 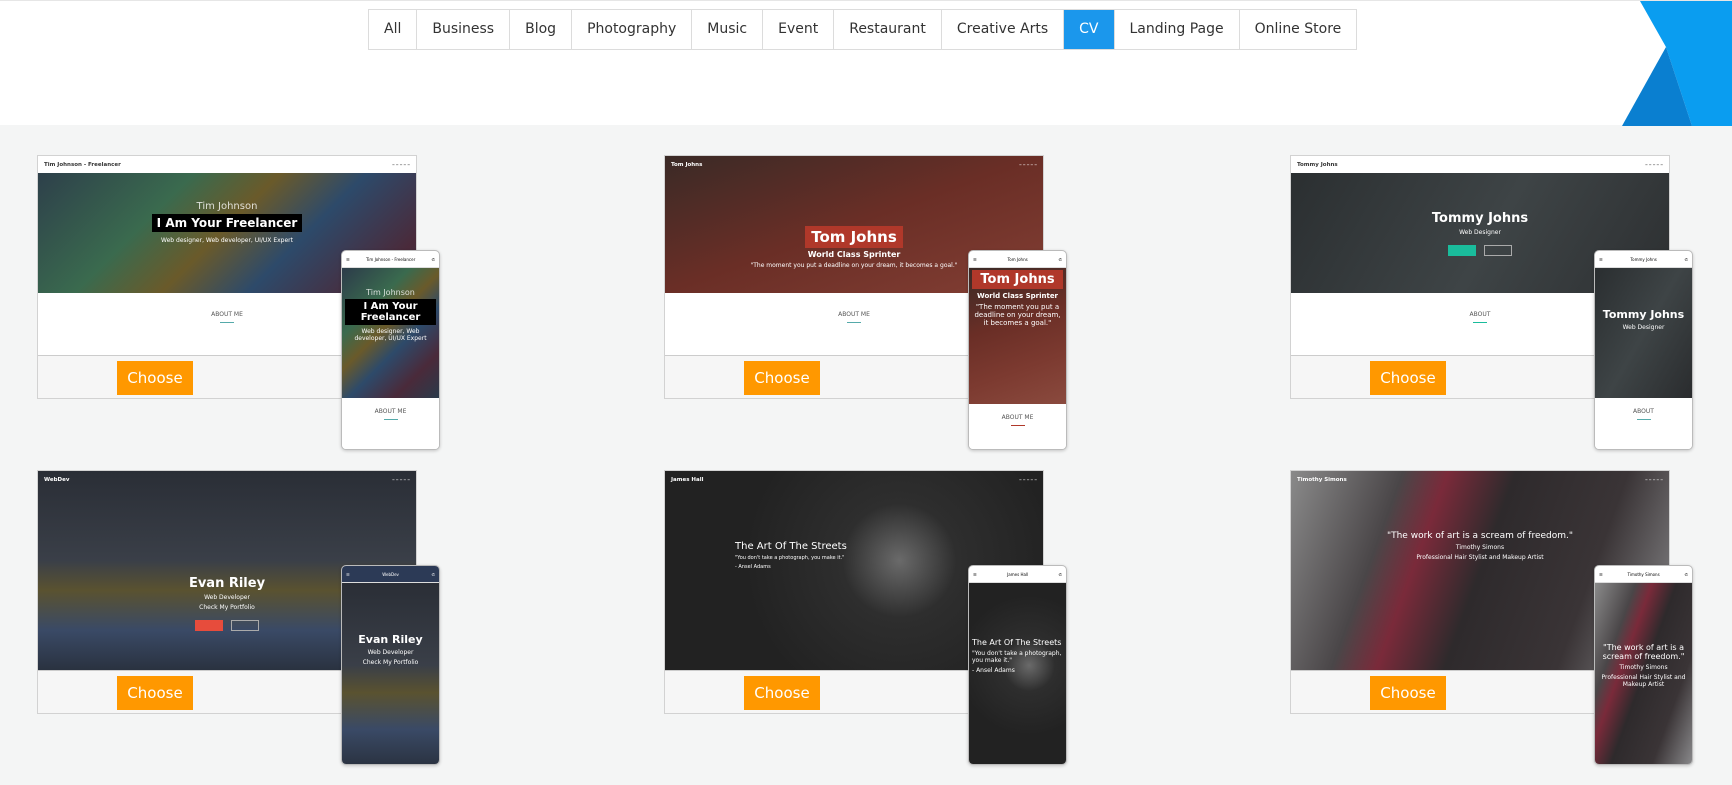 What do you see at coordinates (1017, 642) in the screenshot?
I see `mobile-hero-line: The Art Of The Streets` at bounding box center [1017, 642].